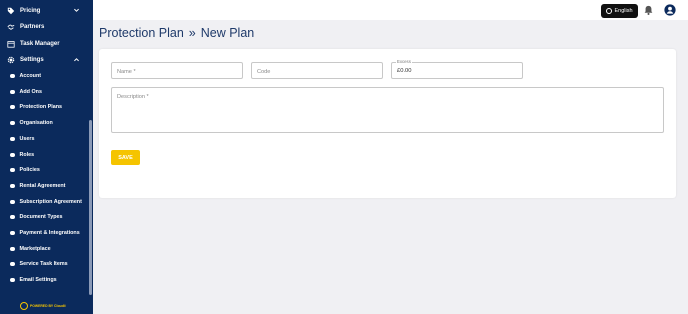 Image resolution: width=688 pixels, height=314 pixels. Describe the element at coordinates (44, 92) in the screenshot. I see `sidebar-subitem-add-ons: Add Ons` at that location.